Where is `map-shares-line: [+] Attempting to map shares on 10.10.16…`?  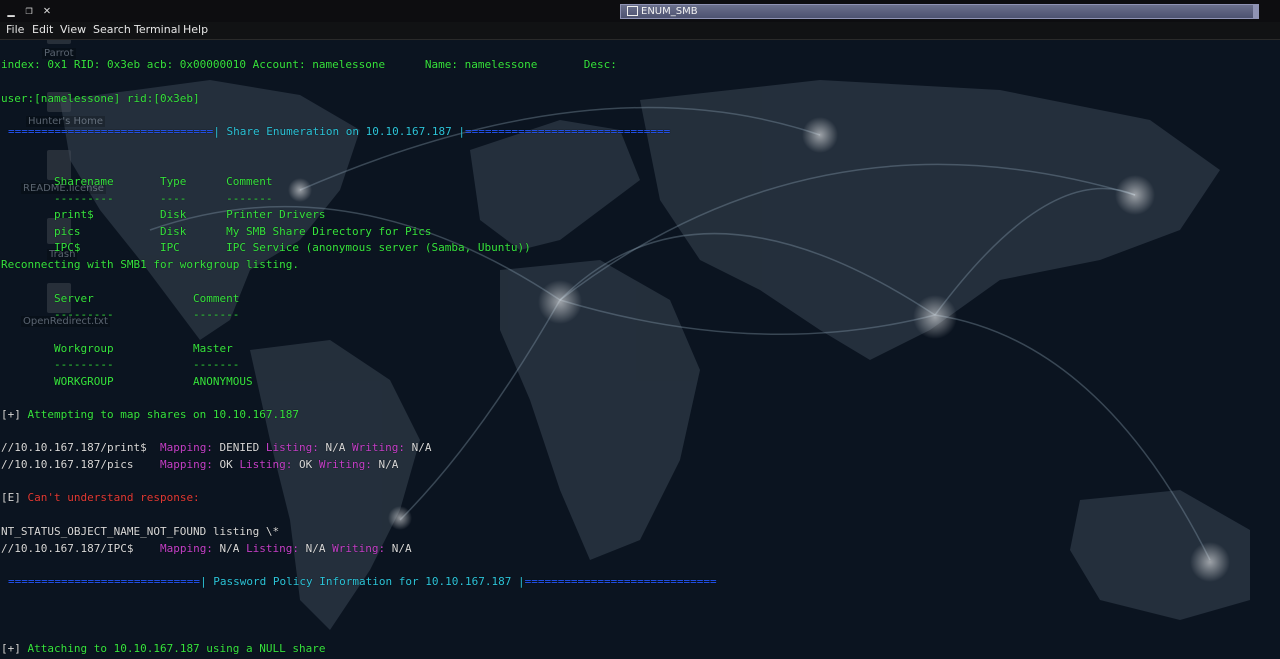
map-shares-line: [+] Attempting to map shares on 10.10.16… is located at coordinates (150, 414).